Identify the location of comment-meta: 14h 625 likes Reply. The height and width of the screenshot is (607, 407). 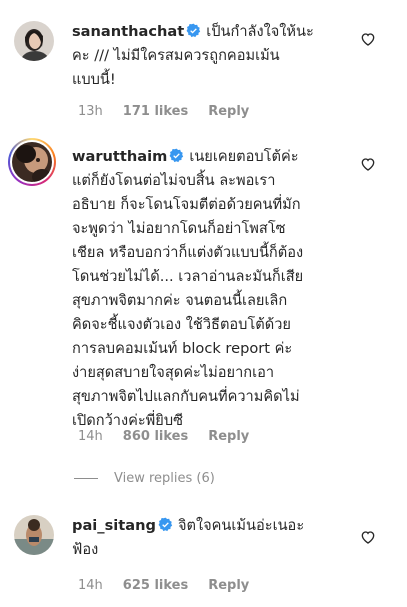
(173, 586).